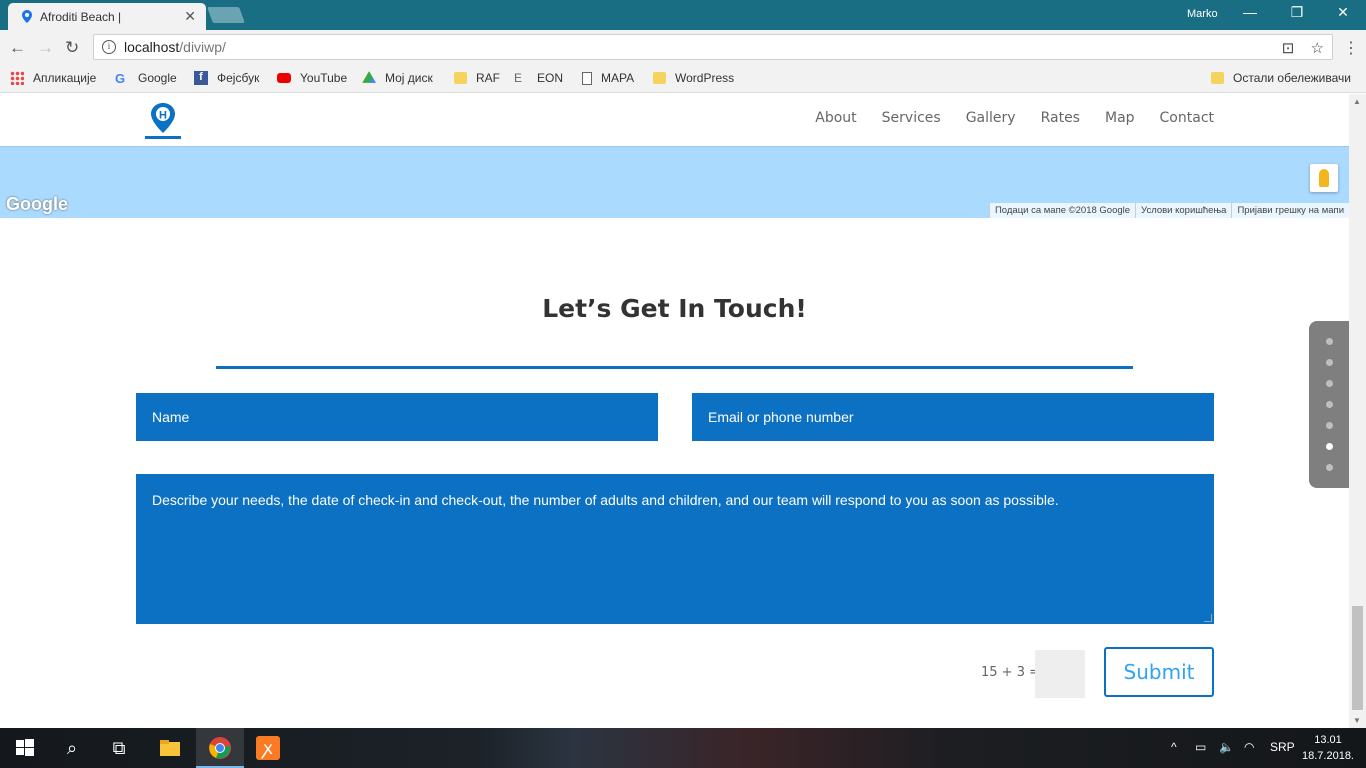 This screenshot has width=1366, height=768. What do you see at coordinates (1290, 210) in the screenshot?
I see `map-report-link: Пријави грешку на мапи` at bounding box center [1290, 210].